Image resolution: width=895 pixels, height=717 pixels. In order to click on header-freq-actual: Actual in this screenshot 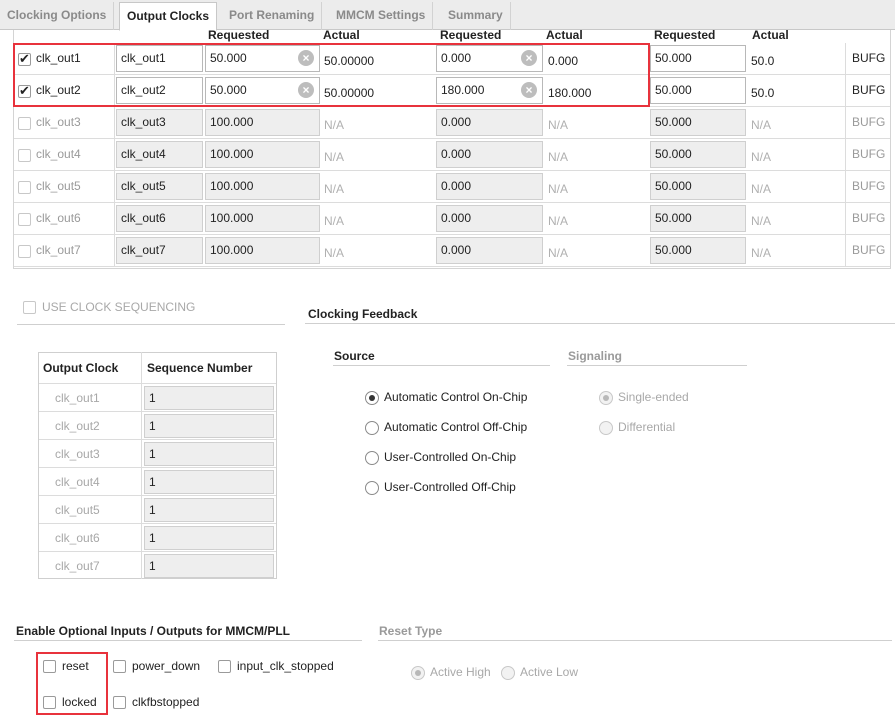, I will do `click(341, 35)`.